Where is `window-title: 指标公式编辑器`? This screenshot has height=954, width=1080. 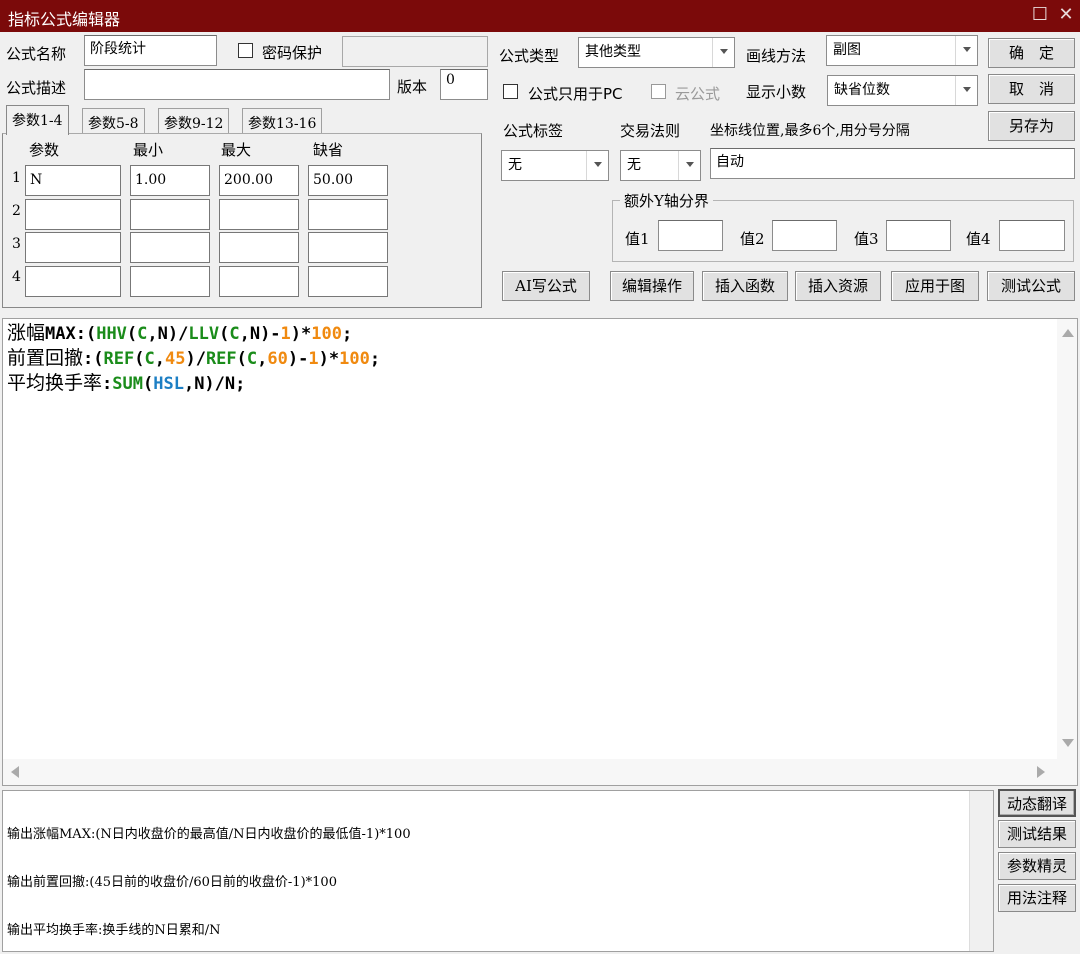 window-title: 指标公式编辑器 is located at coordinates (64, 19).